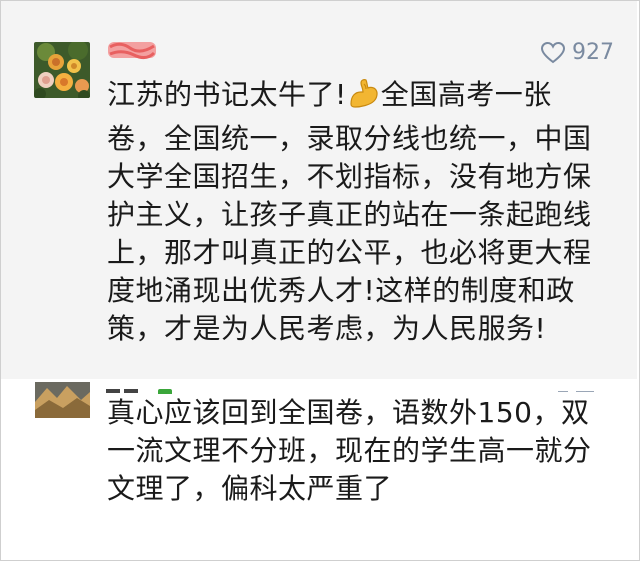 The height and width of the screenshot is (561, 640). I want to click on heart-outline-icon, so click(553, 52).